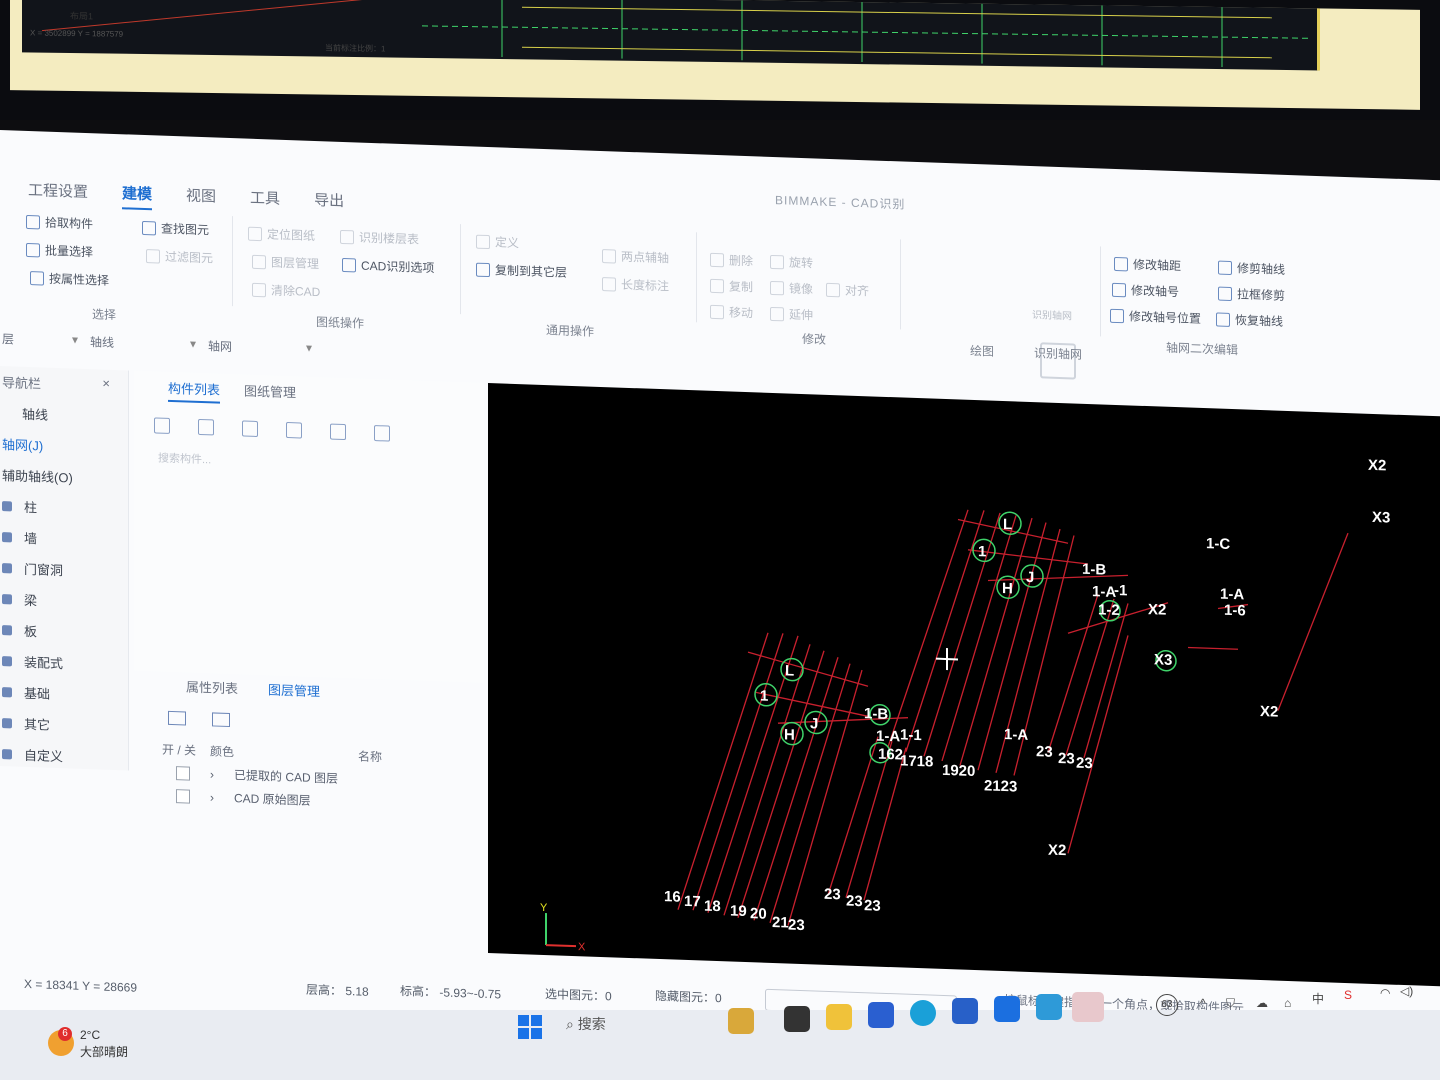 The height and width of the screenshot is (1080, 1440). What do you see at coordinates (731, 260) in the screenshot?
I see `delete-button: 删除` at bounding box center [731, 260].